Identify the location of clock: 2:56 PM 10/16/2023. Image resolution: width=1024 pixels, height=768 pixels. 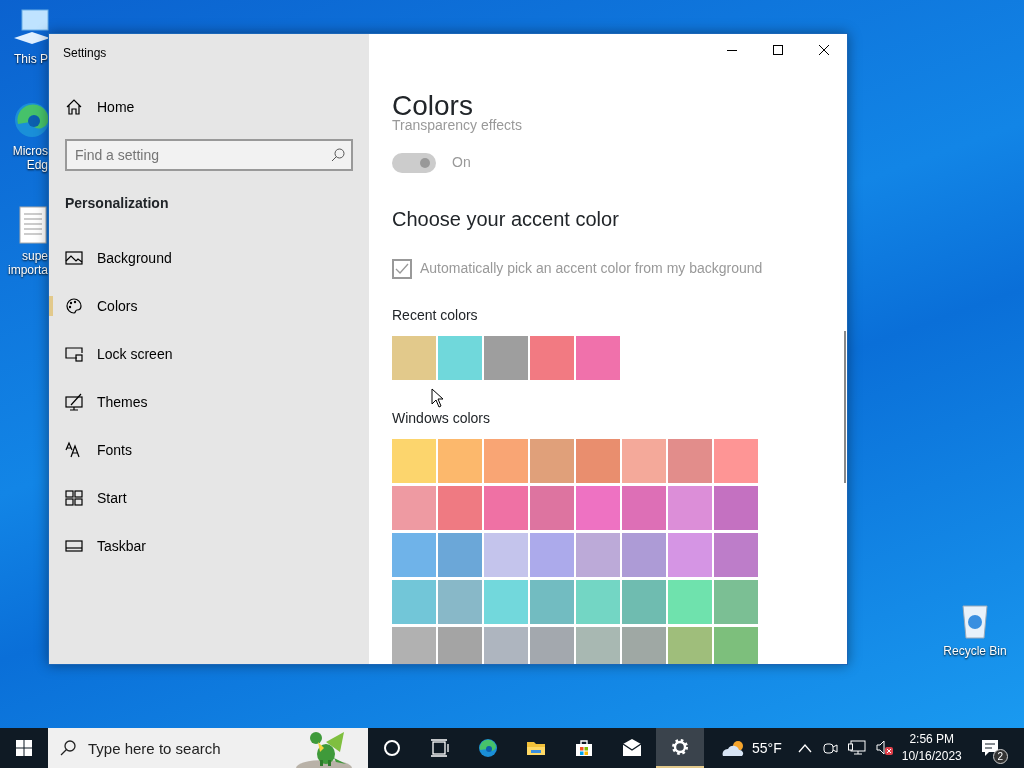
(931, 748).